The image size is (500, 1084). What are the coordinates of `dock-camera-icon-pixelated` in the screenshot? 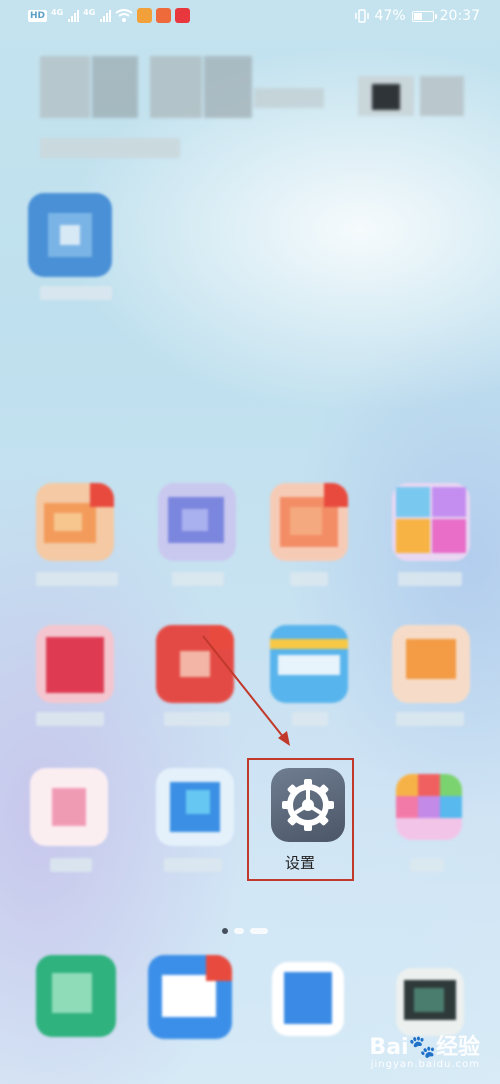 It's located at (430, 1002).